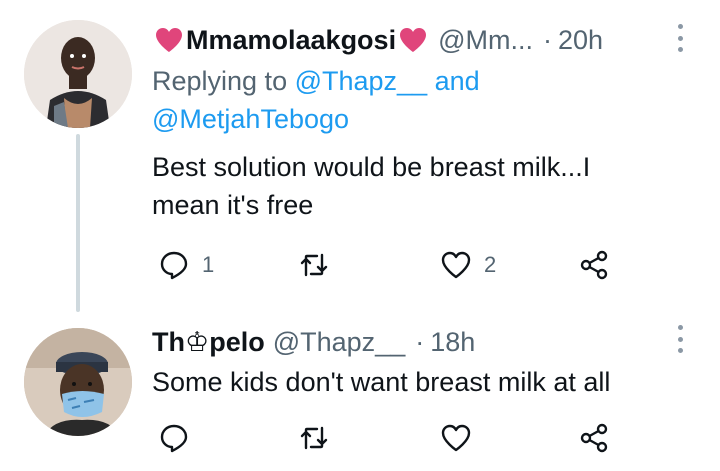 This screenshot has width=720, height=471. I want to click on mention-link: @Thapz__, so click(361, 81).